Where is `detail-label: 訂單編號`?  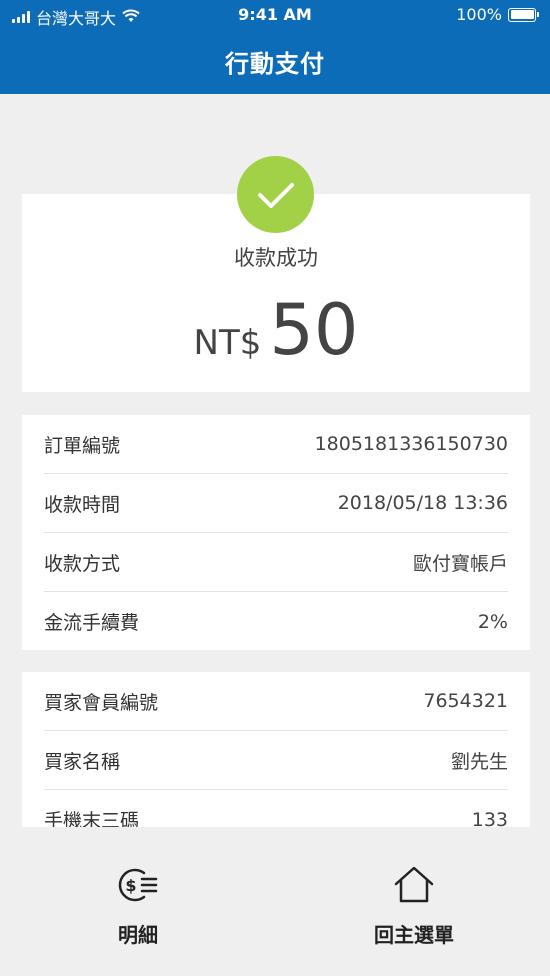
detail-label: 訂單編號 is located at coordinates (82, 445).